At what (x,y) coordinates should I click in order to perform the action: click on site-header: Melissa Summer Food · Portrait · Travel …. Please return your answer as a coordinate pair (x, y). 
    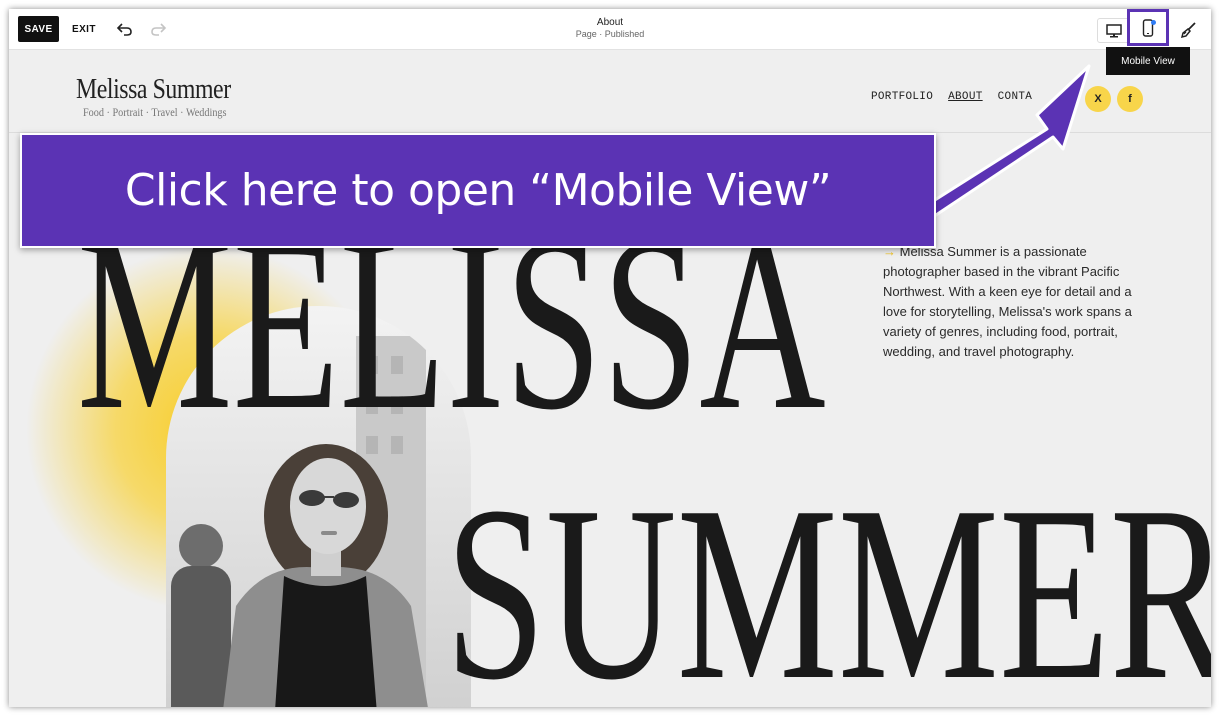
    Looking at the image, I should click on (610, 91).